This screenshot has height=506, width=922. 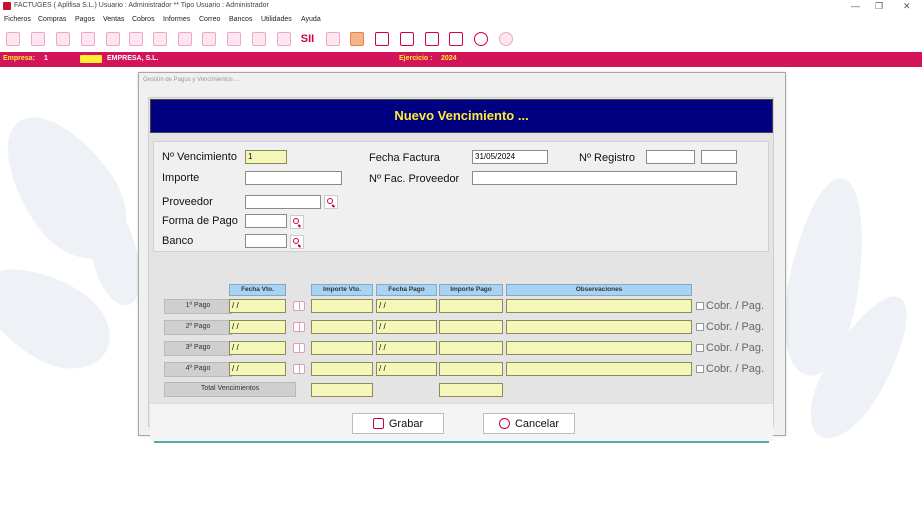 I want to click on empresa-label: Empresa:, so click(x=19, y=58).